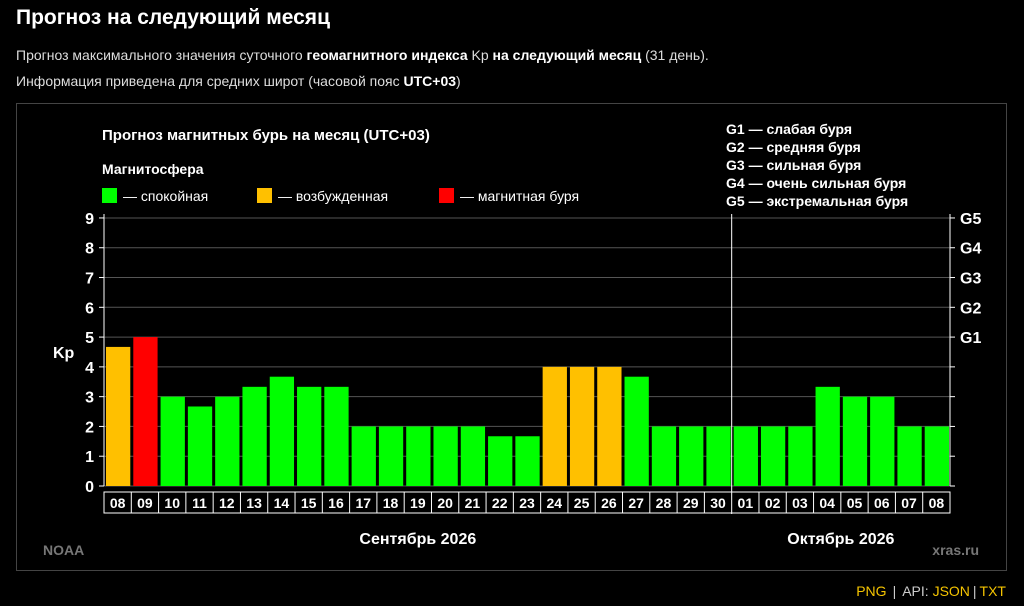  What do you see at coordinates (165, 196) in the screenshot?
I see `legend-label-quiet: — спокойная` at bounding box center [165, 196].